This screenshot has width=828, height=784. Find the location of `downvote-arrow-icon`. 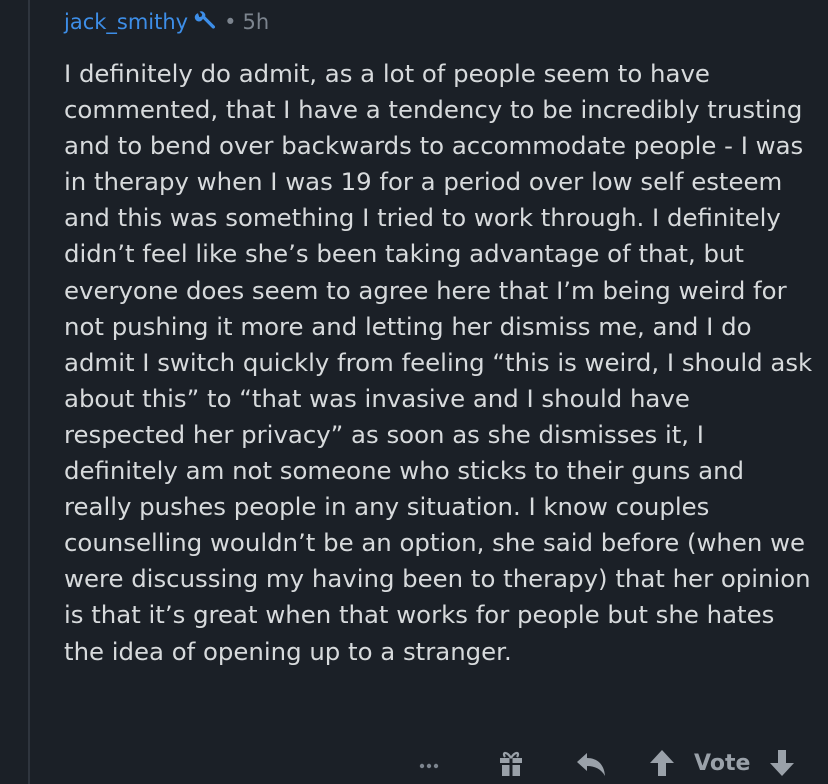

downvote-arrow-icon is located at coordinates (782, 763).